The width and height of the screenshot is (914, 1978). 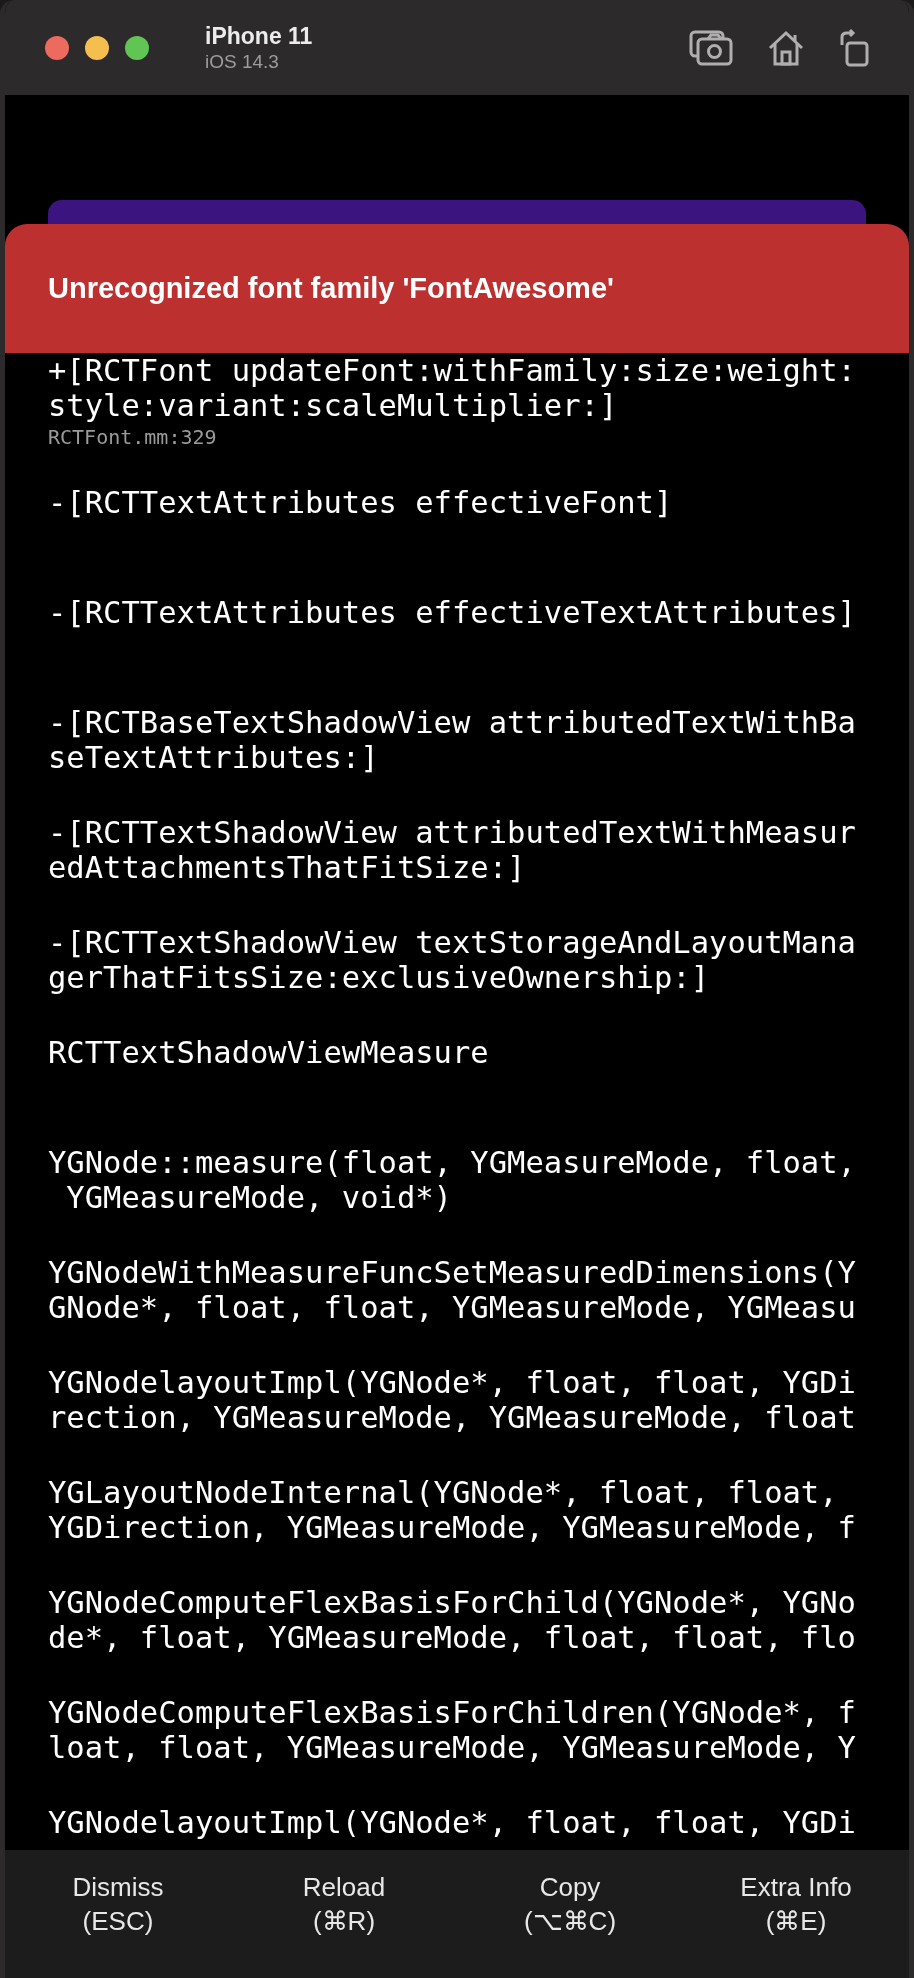 I want to click on redbox-action-button: Copy (⌥⌘C), so click(x=570, y=1904).